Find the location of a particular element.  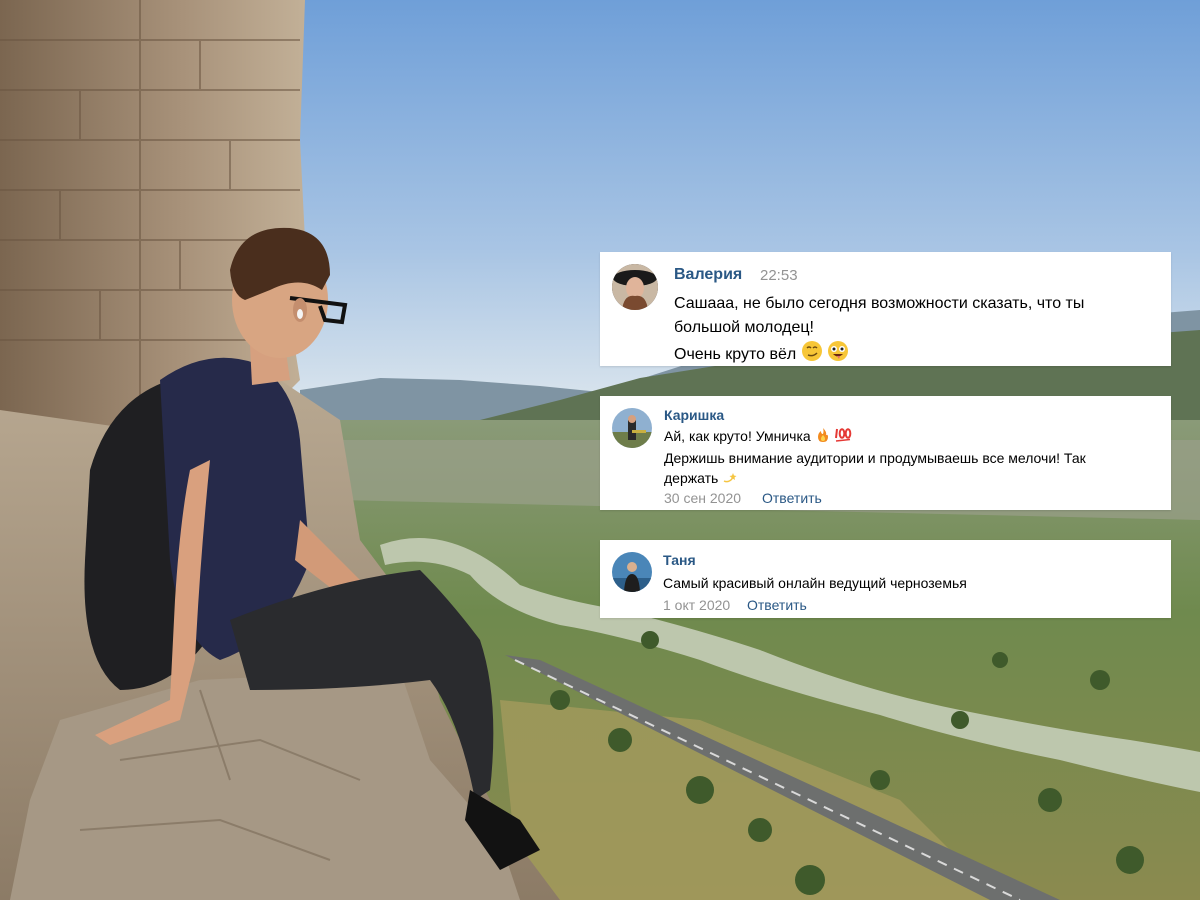

comment-text: Самый красивый онлайн ведущий черноземья is located at coordinates (913, 583).